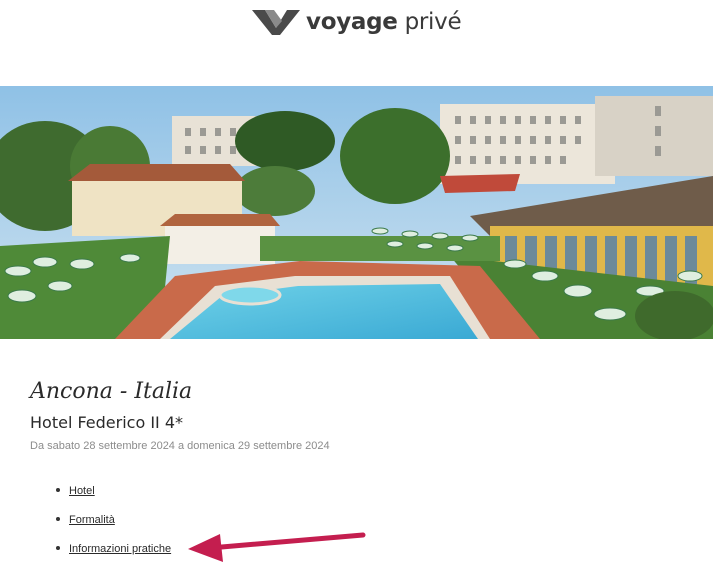 This screenshot has height=585, width=713. Describe the element at coordinates (352, 22) in the screenshot. I see `logo-text-bold: voyage` at that location.